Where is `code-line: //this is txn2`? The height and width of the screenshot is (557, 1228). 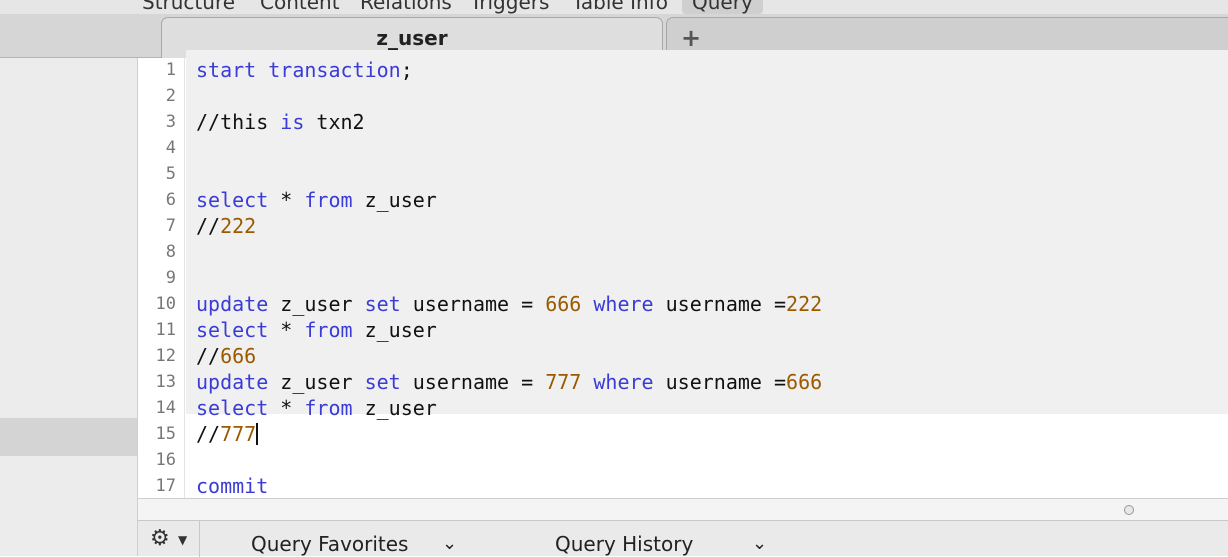
code-line: //this is txn2 is located at coordinates (280, 122).